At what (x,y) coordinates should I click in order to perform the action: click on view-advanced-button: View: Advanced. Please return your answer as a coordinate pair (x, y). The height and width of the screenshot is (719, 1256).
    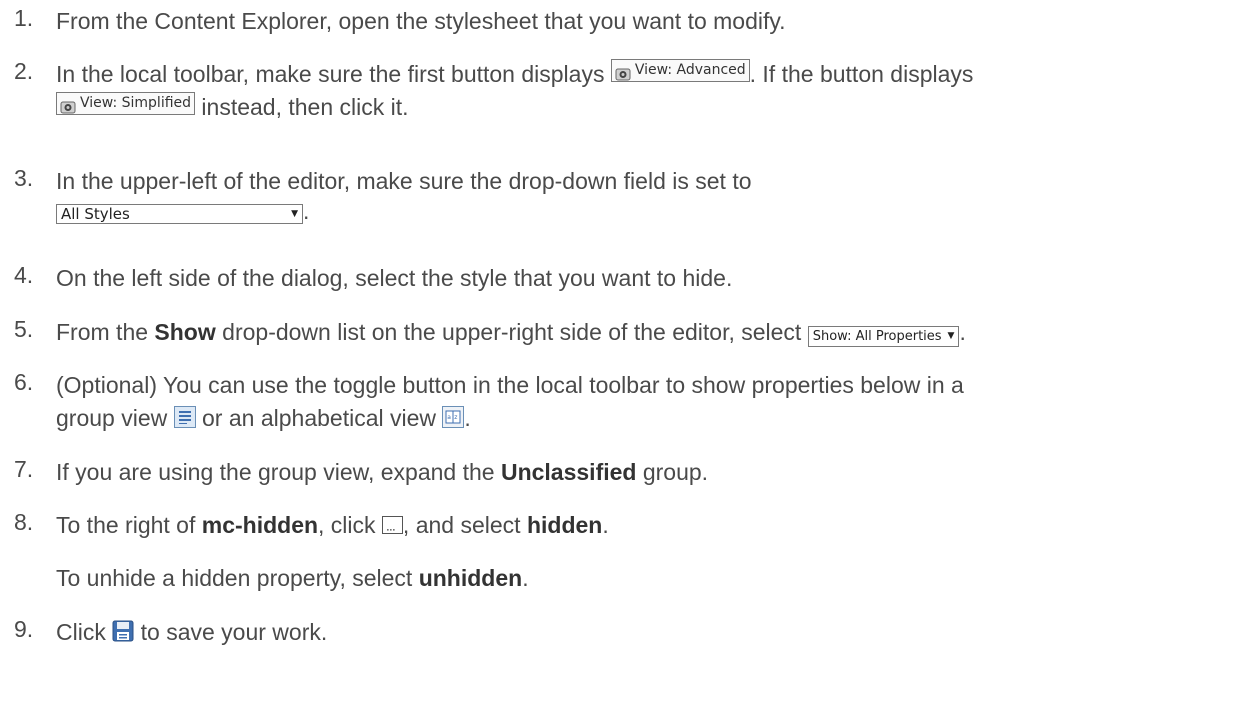
    Looking at the image, I should click on (680, 70).